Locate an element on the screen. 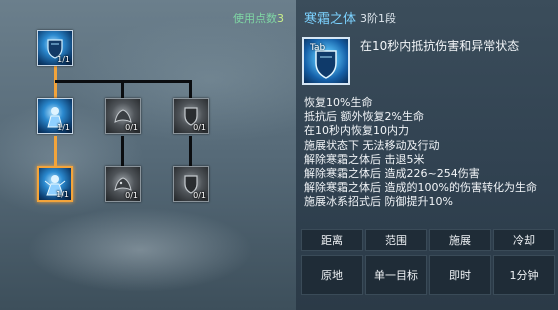 The width and height of the screenshot is (558, 310). skill-effect-line: 施展状态下 无法移动及行动 is located at coordinates (372, 145).